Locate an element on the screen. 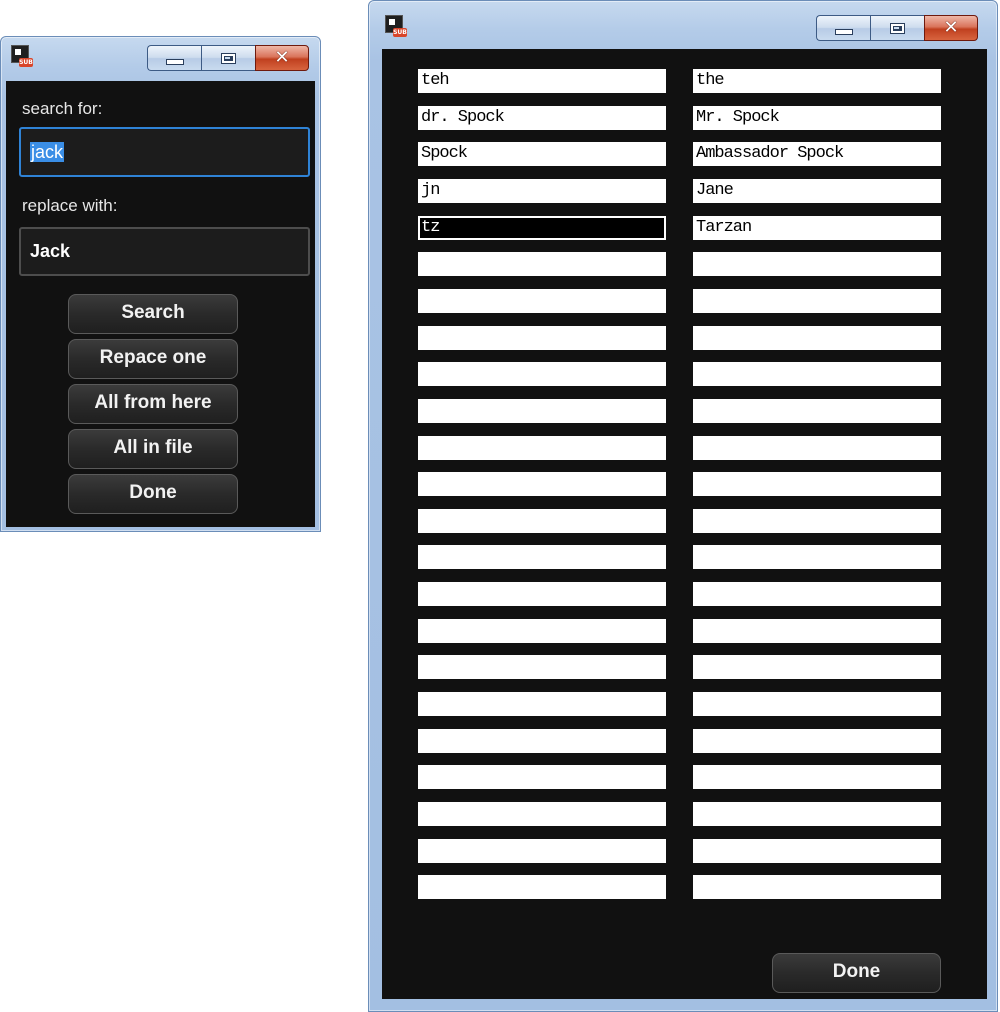 The height and width of the screenshot is (1012, 1000). dictionary-minimize-button is located at coordinates (843, 28).